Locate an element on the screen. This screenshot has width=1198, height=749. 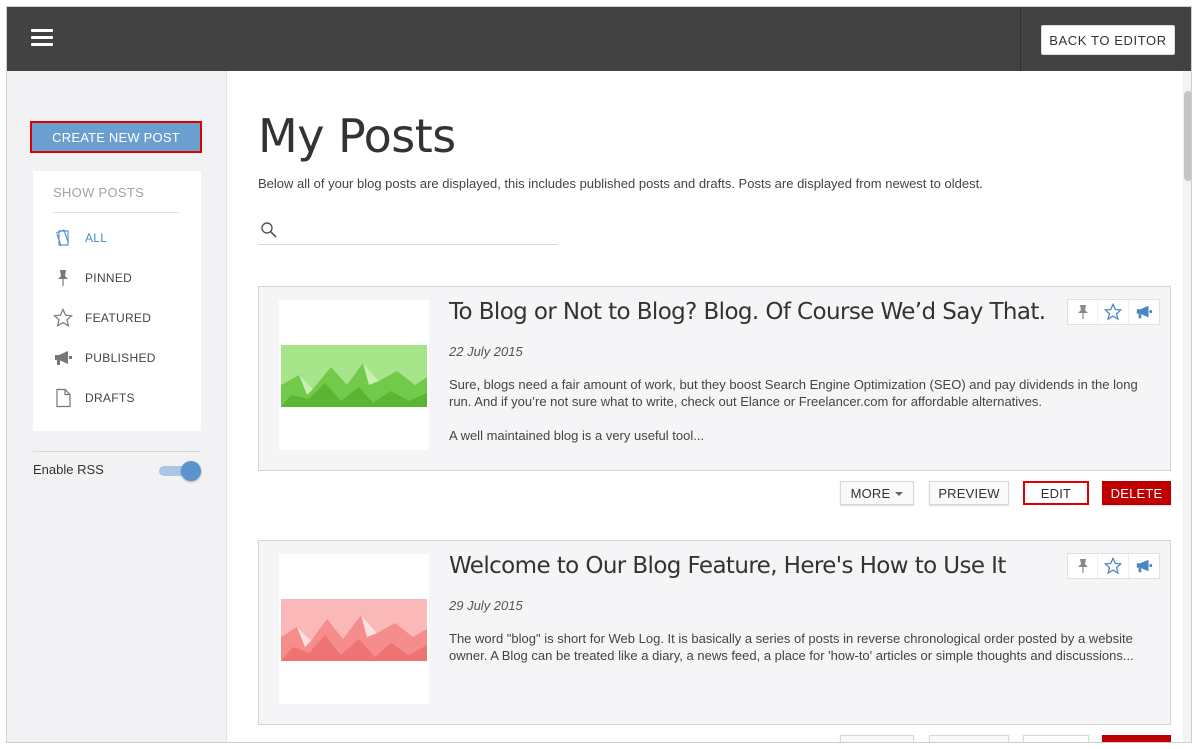
create-new-post-button: CREATE NEW POST is located at coordinates (116, 137).